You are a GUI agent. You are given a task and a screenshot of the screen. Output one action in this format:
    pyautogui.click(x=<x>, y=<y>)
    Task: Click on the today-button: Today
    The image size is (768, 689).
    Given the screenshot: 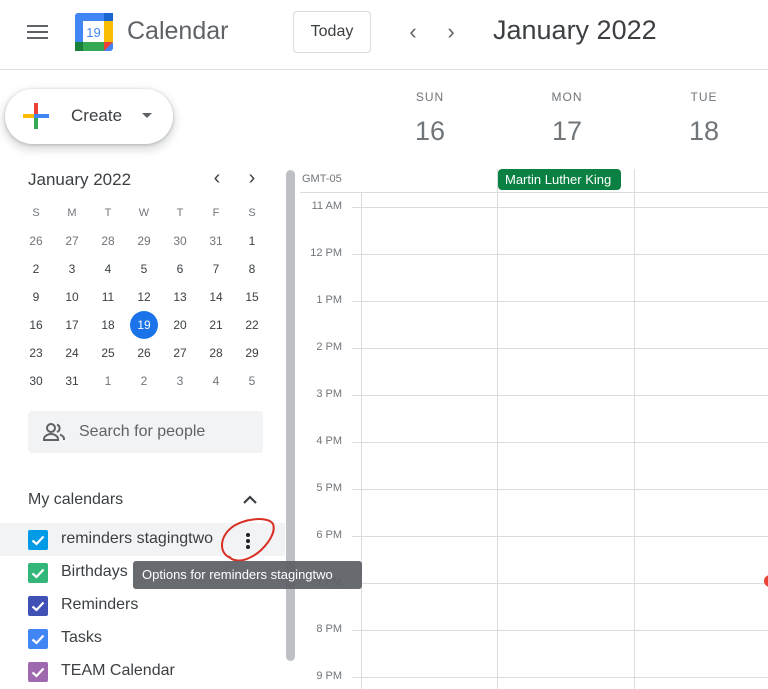 What is the action you would take?
    pyautogui.click(x=332, y=32)
    